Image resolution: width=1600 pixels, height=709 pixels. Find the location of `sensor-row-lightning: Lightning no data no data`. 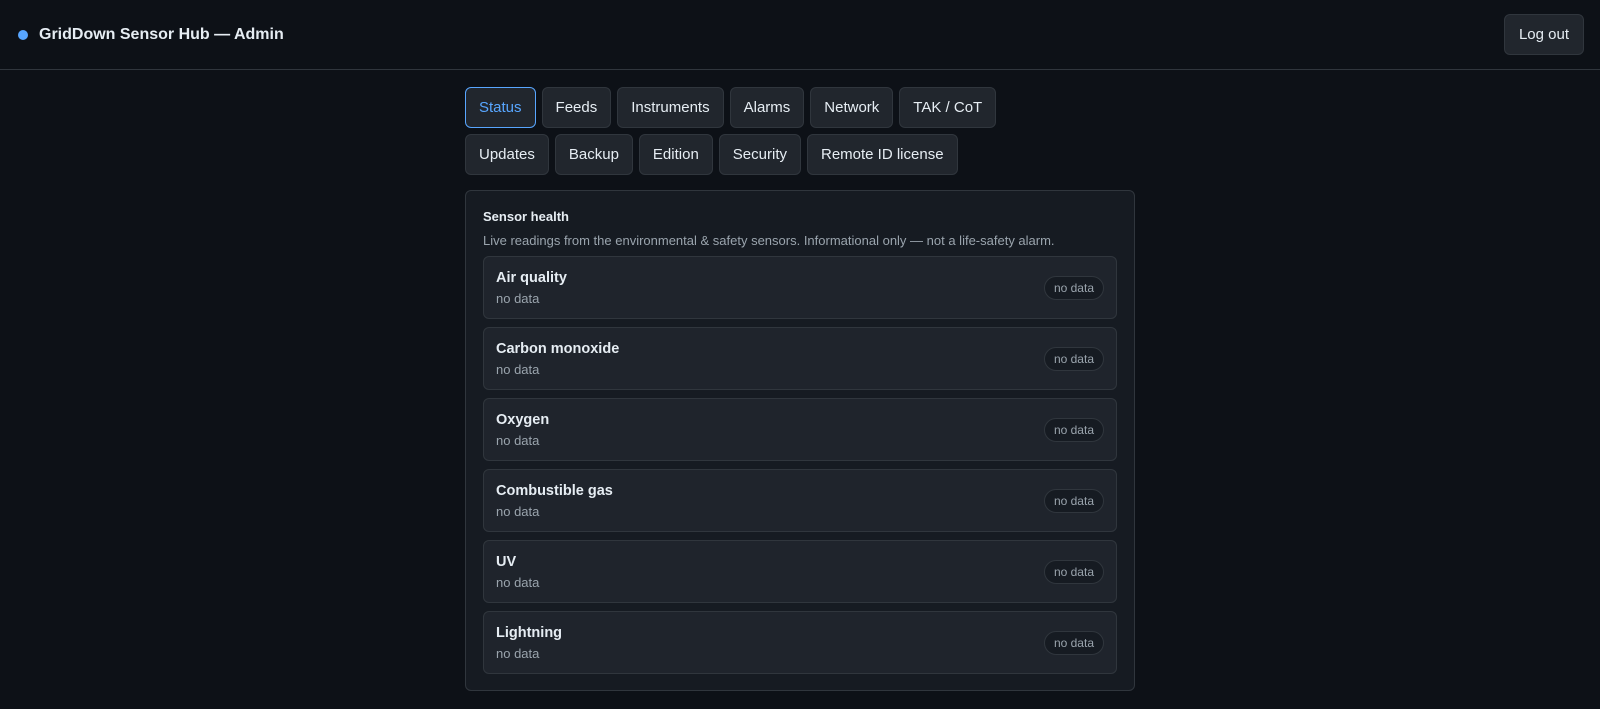

sensor-row-lightning: Lightning no data no data is located at coordinates (800, 642).